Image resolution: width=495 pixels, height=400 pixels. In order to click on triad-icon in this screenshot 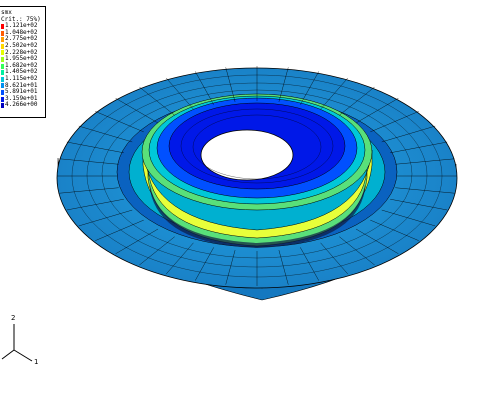, I will do `click(17, 343)`.